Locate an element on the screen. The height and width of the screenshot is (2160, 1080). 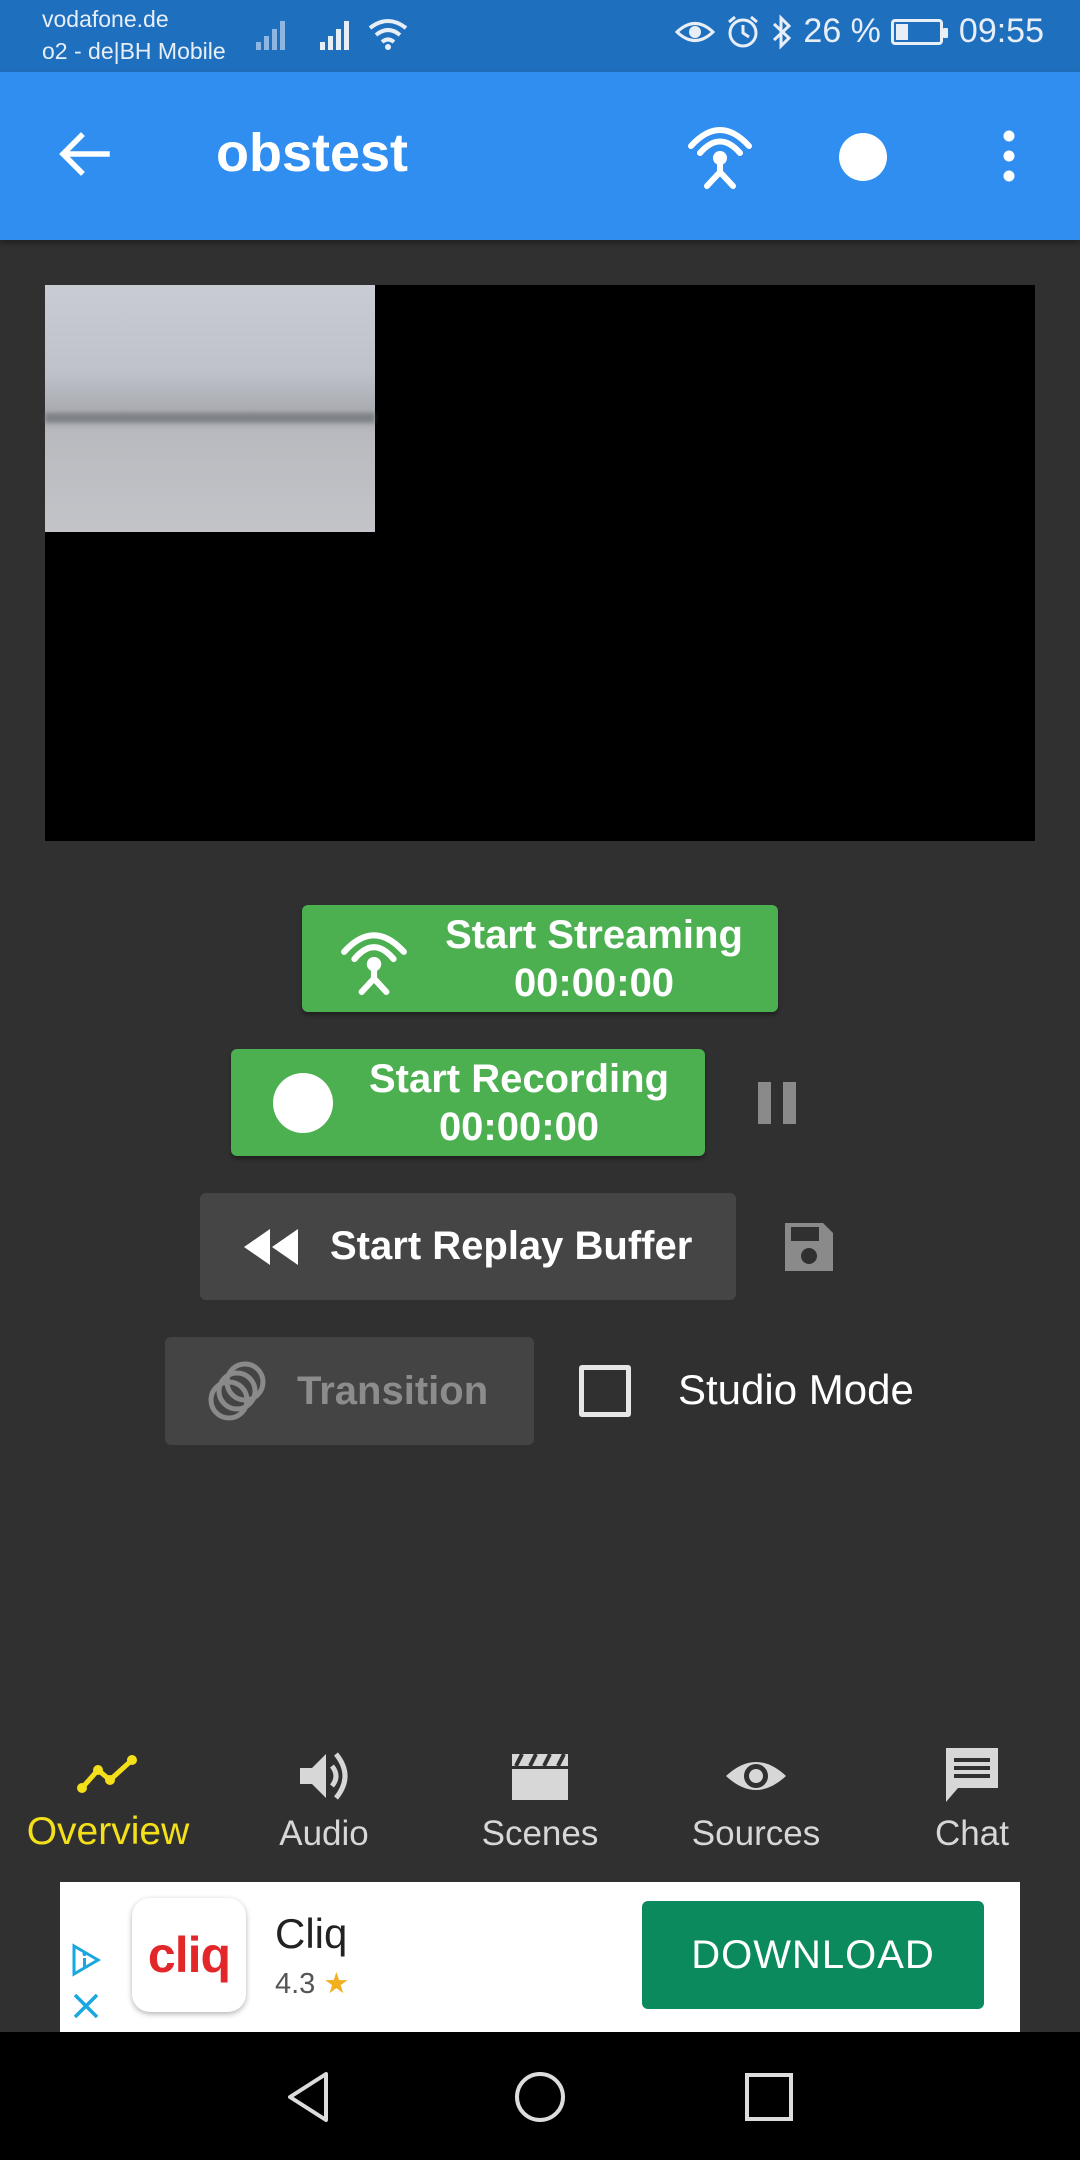
cliq-logo: cliq is located at coordinates (189, 1955).